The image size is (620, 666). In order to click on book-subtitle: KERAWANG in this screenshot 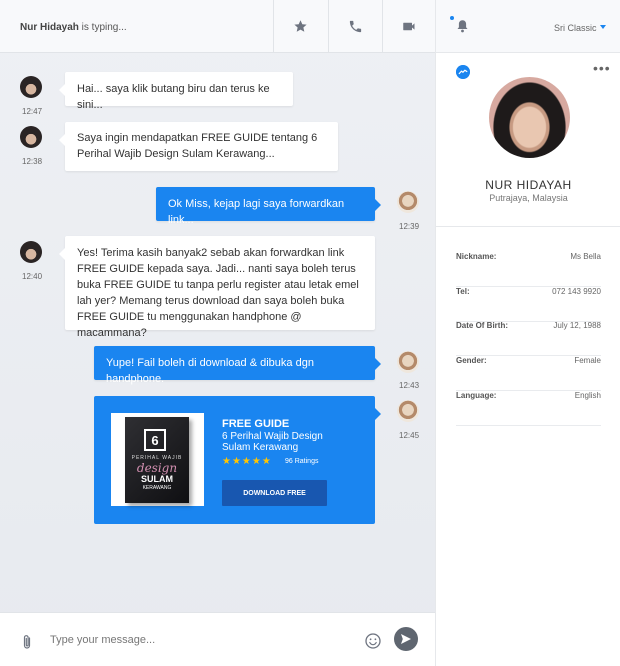, I will do `click(157, 488)`.